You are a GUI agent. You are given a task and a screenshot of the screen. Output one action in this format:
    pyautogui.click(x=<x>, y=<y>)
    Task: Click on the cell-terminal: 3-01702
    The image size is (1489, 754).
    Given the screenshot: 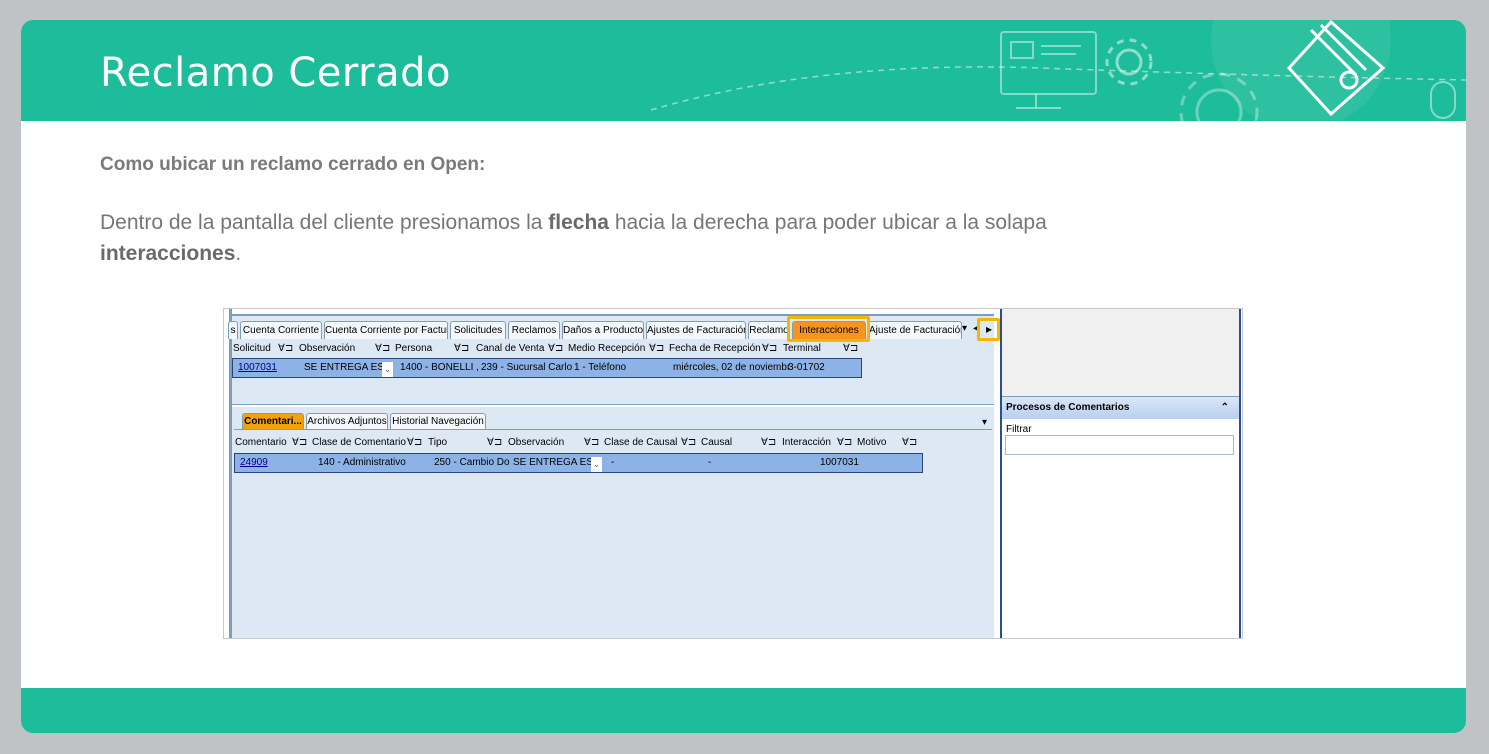 What is the action you would take?
    pyautogui.click(x=806, y=367)
    